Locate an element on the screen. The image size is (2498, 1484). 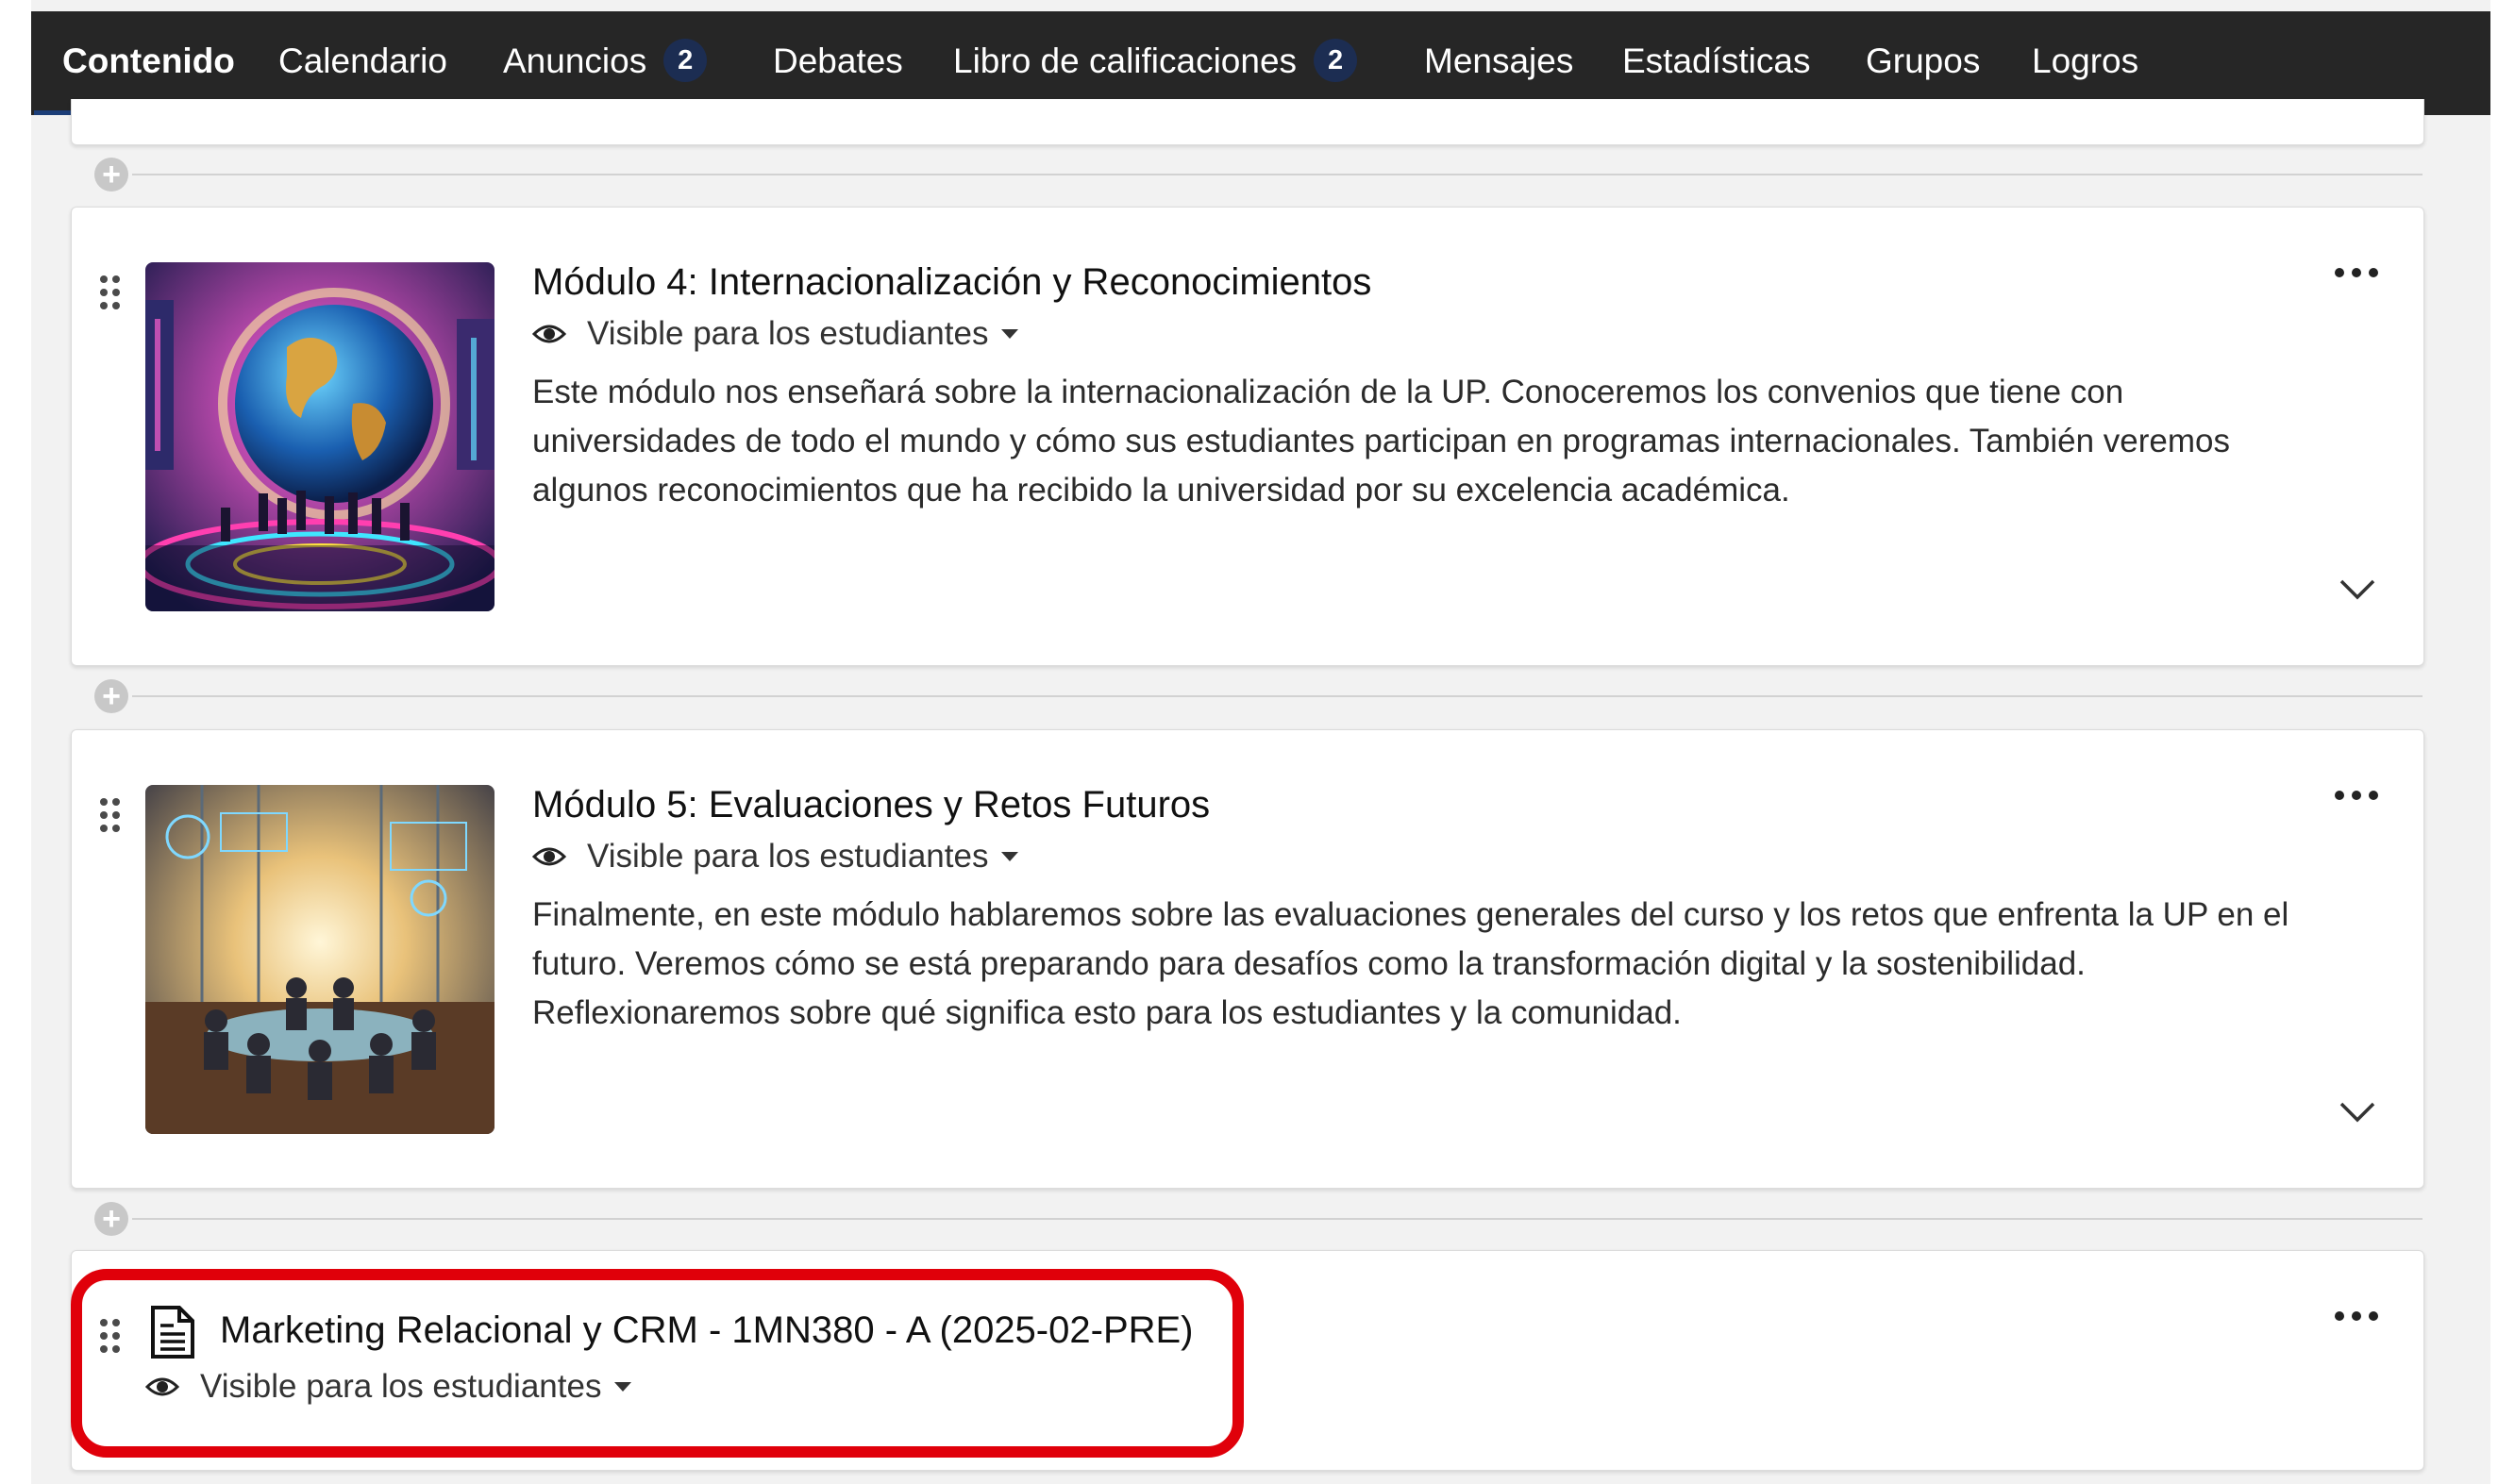
highlight-box is located at coordinates (657, 1363).